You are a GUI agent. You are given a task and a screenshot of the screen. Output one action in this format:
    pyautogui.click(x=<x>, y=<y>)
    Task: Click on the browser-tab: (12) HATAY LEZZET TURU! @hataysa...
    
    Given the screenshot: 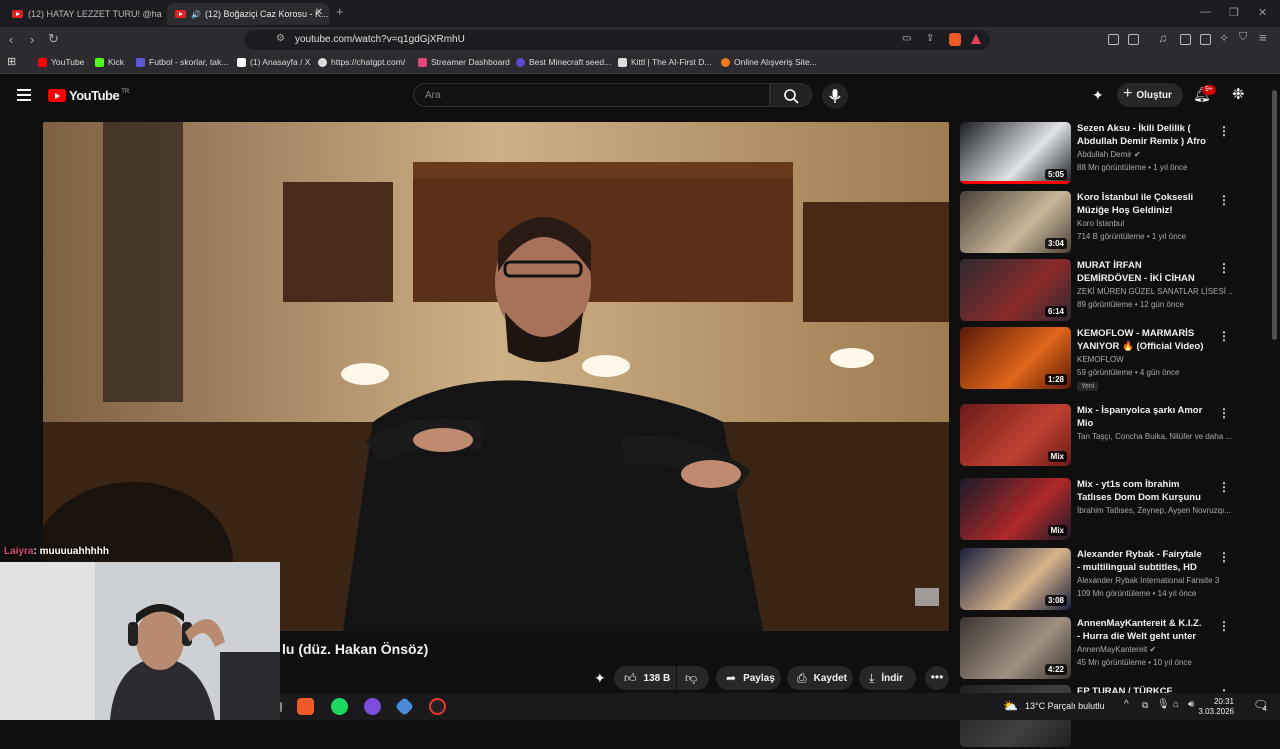 What is the action you would take?
    pyautogui.click(x=83, y=14)
    